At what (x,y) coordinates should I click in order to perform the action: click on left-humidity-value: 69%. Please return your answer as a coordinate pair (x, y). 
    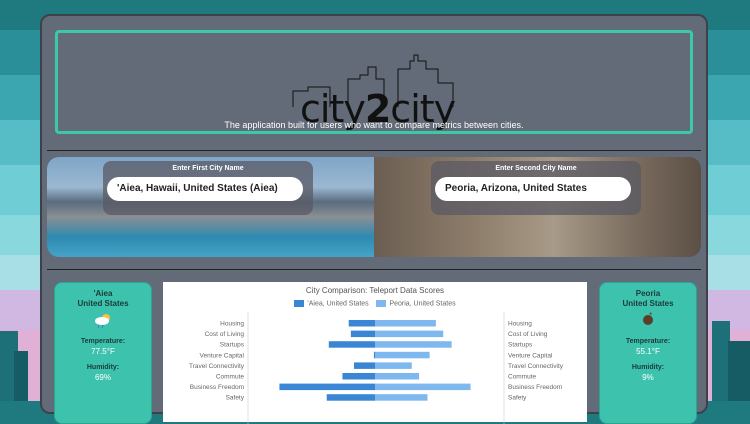
    Looking at the image, I should click on (102, 377).